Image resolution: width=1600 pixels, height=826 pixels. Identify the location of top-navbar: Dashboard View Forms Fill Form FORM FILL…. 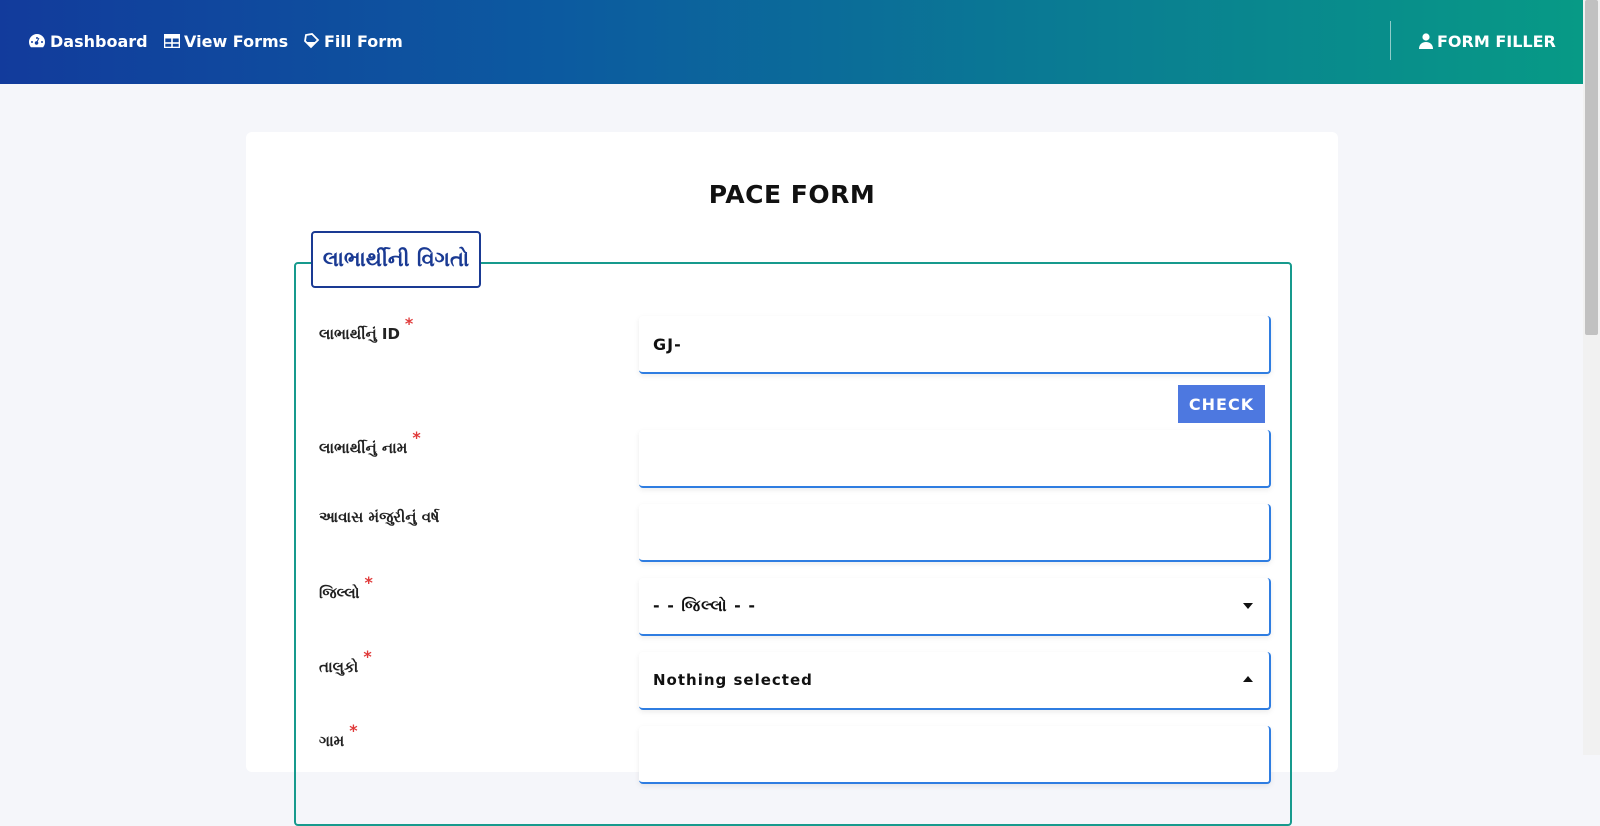
(791, 42).